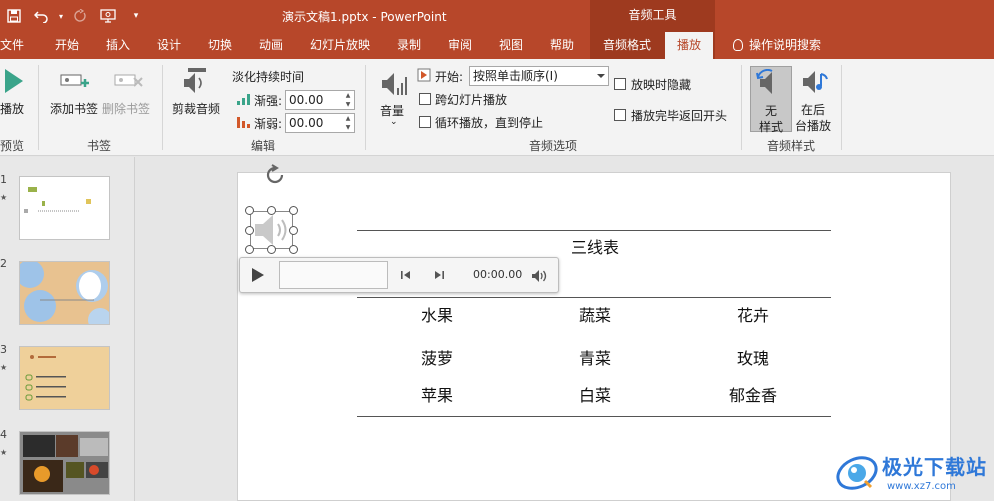  Describe the element at coordinates (620, 84) in the screenshot. I see `hide-during-show-checkbox` at that location.